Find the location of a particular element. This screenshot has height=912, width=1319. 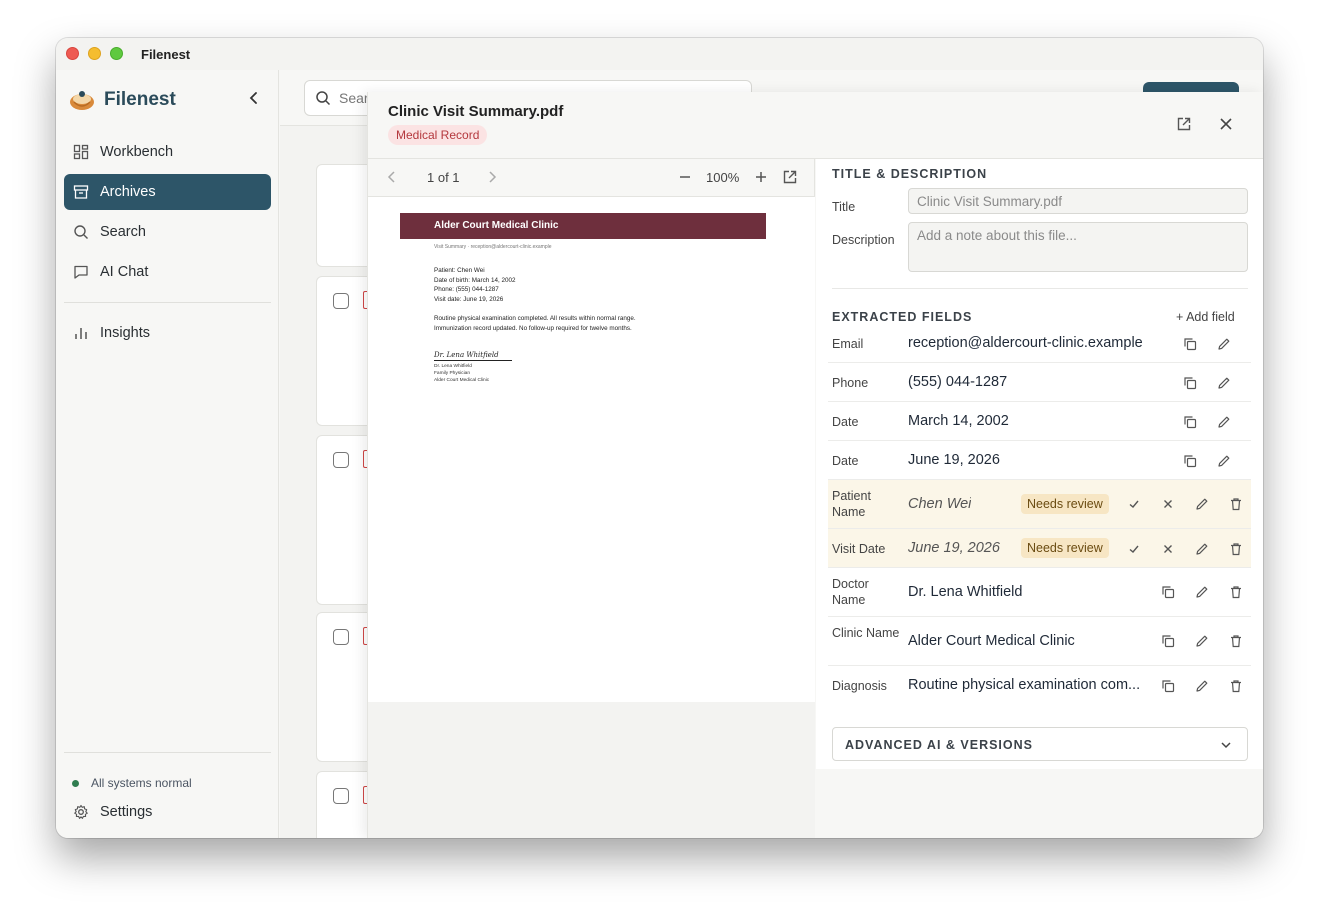

system-status: All systems normal is located at coordinates (132, 783).